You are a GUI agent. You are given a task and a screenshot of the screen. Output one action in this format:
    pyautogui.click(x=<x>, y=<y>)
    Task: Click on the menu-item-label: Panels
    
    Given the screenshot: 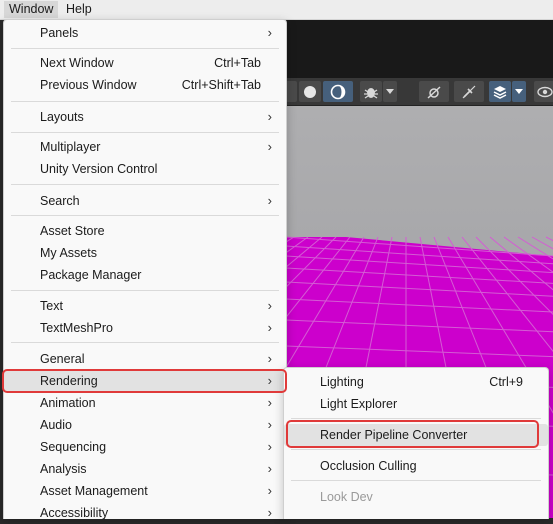 What is the action you would take?
    pyautogui.click(x=59, y=33)
    